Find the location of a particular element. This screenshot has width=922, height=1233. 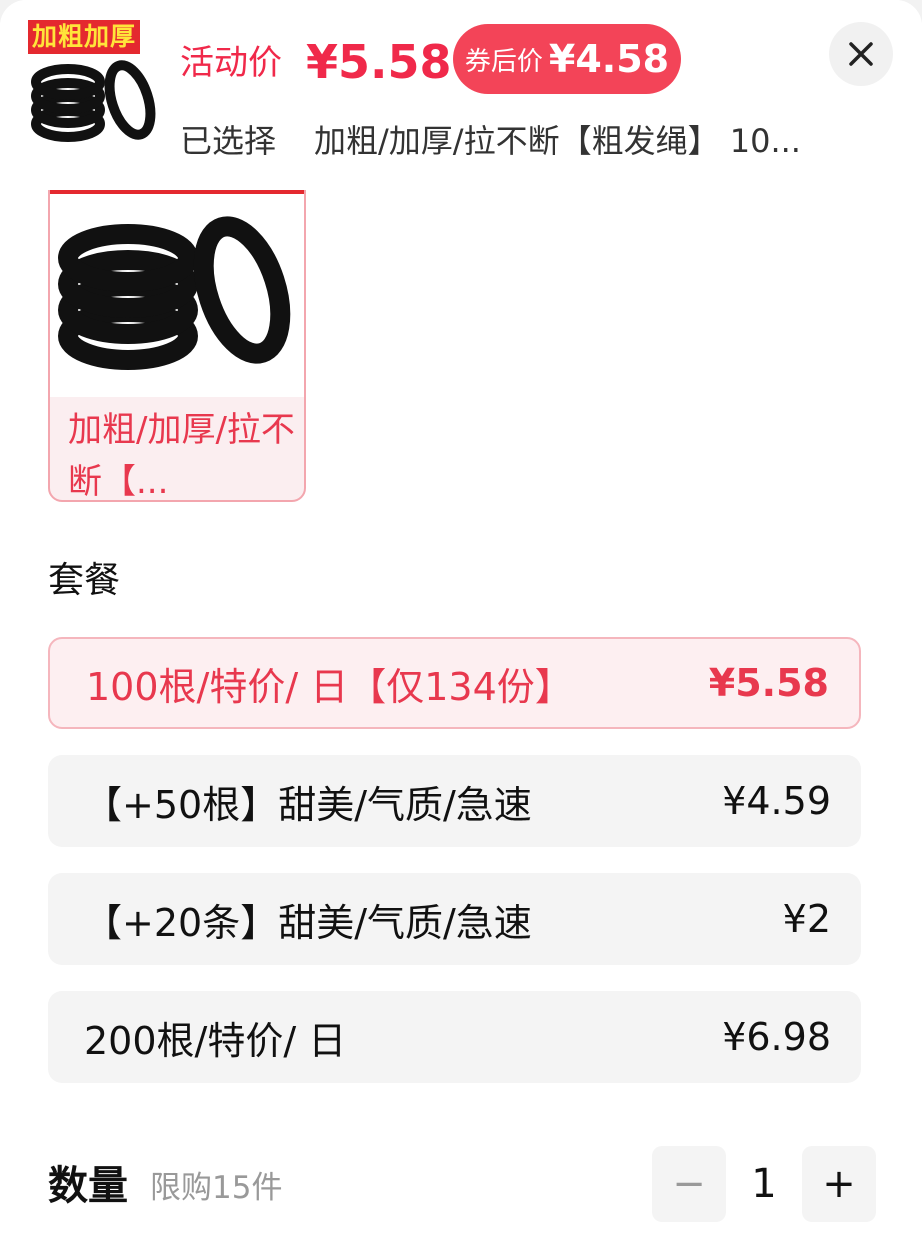

quantity-stepper: − 1 + is located at coordinates (764, 1184).